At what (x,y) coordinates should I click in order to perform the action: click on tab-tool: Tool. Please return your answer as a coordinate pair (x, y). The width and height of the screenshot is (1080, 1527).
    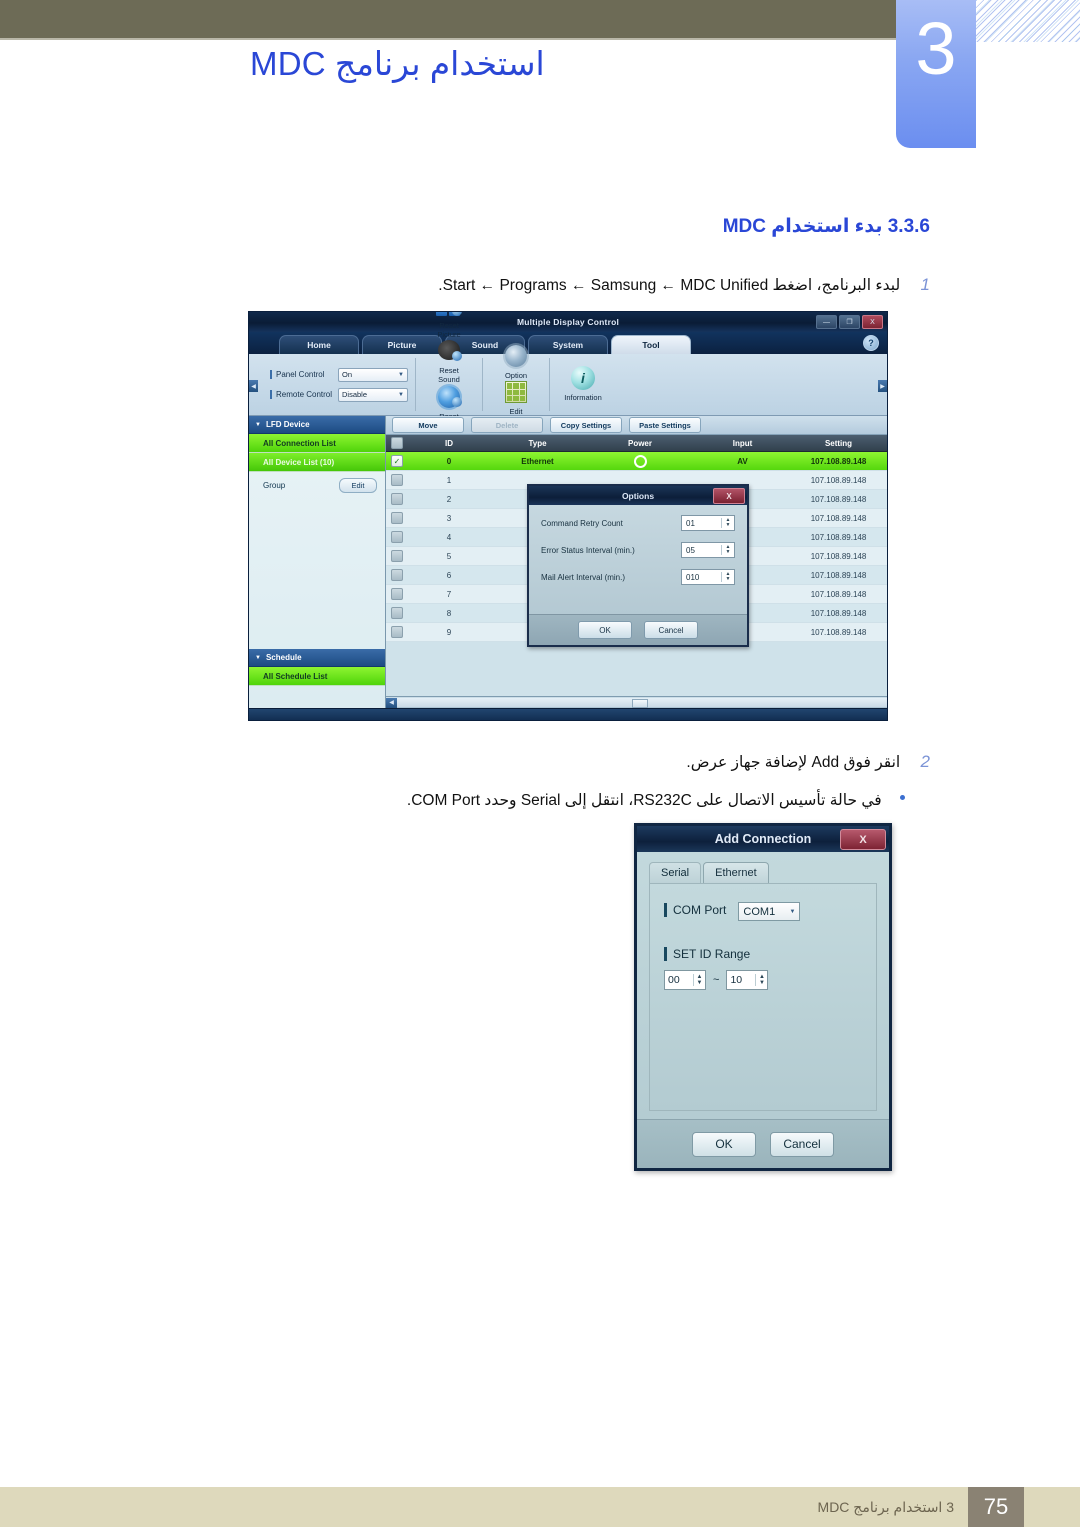
    Looking at the image, I should click on (651, 344).